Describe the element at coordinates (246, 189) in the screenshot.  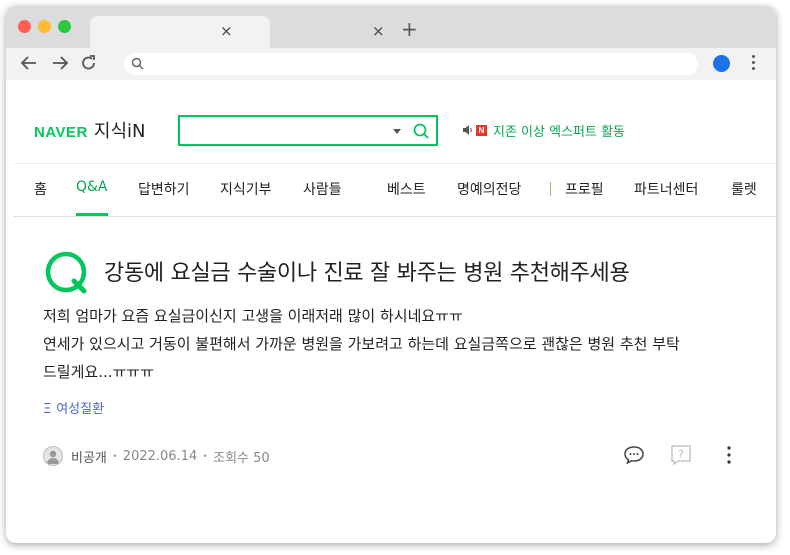
I see `nav-item-donate: 지식기부` at that location.